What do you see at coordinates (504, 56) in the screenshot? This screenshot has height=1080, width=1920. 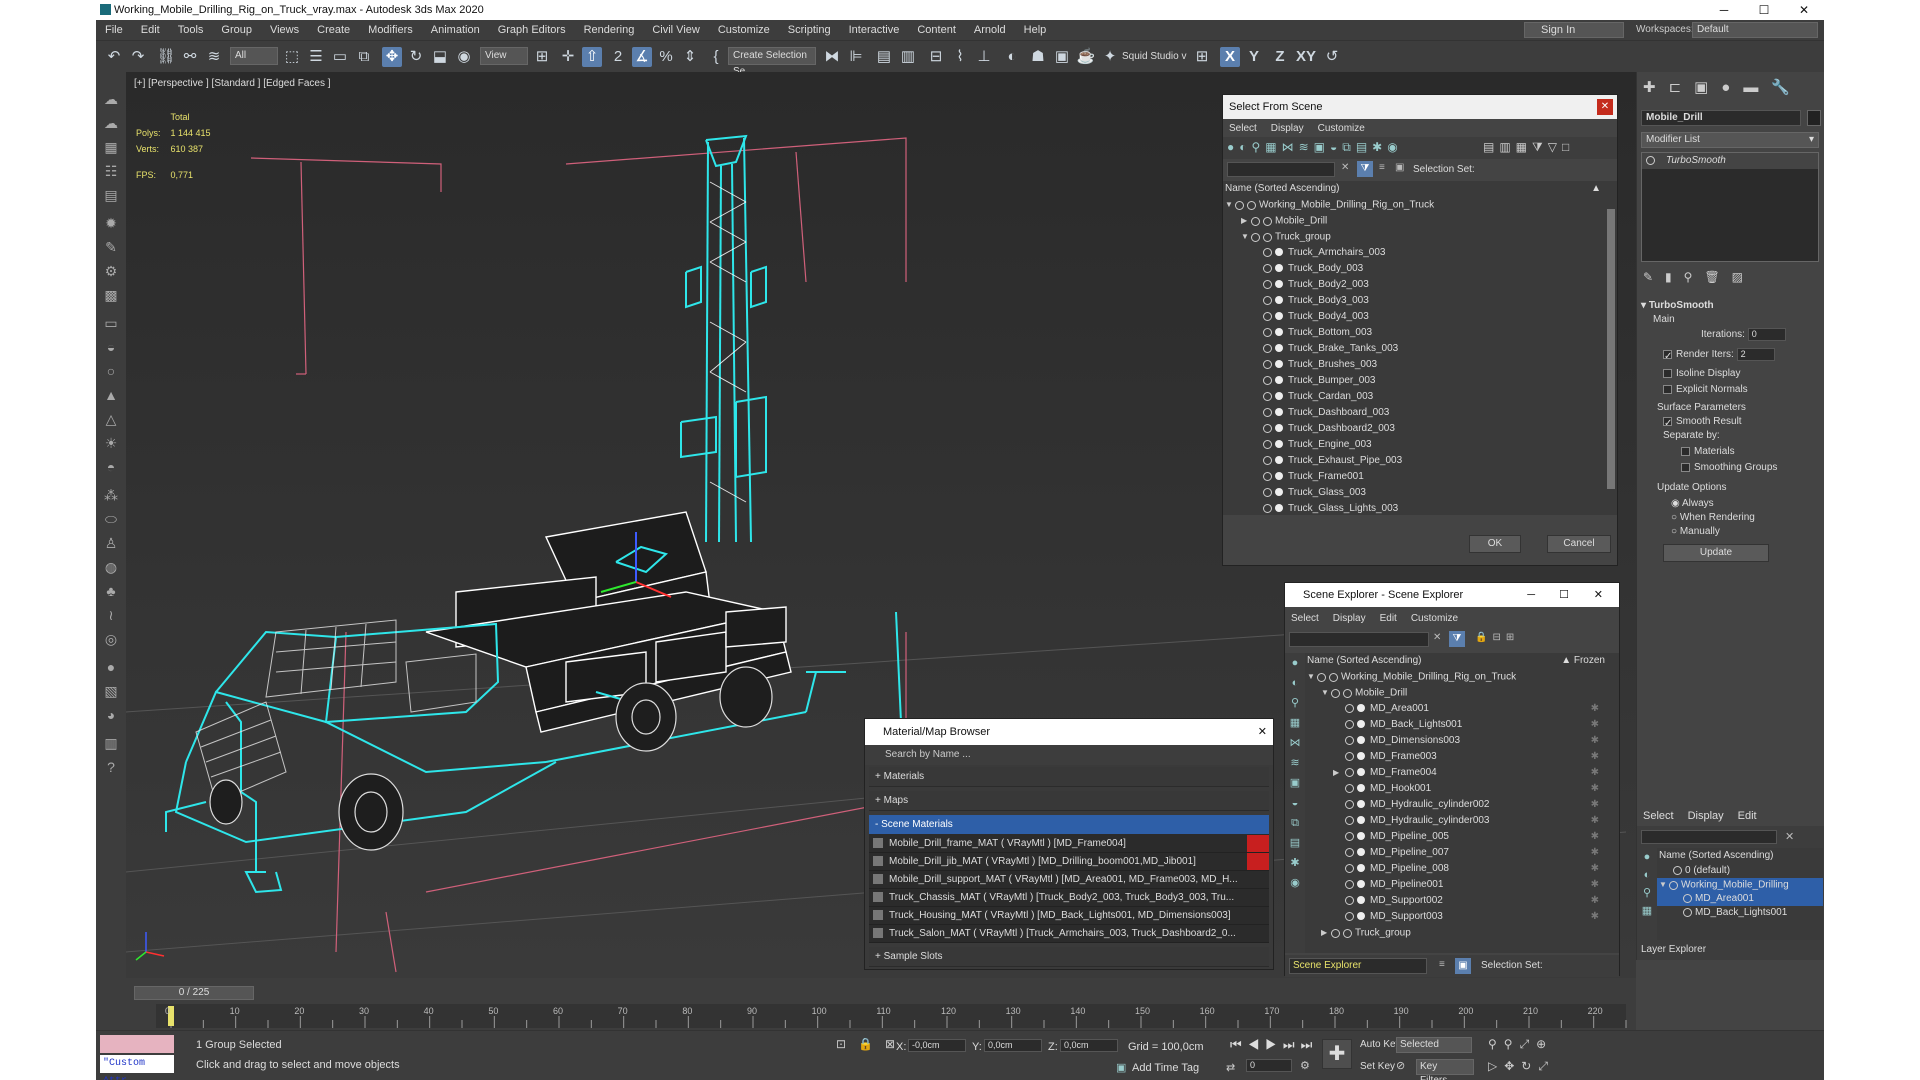 I see `ref-coord-dropdown: View` at bounding box center [504, 56].